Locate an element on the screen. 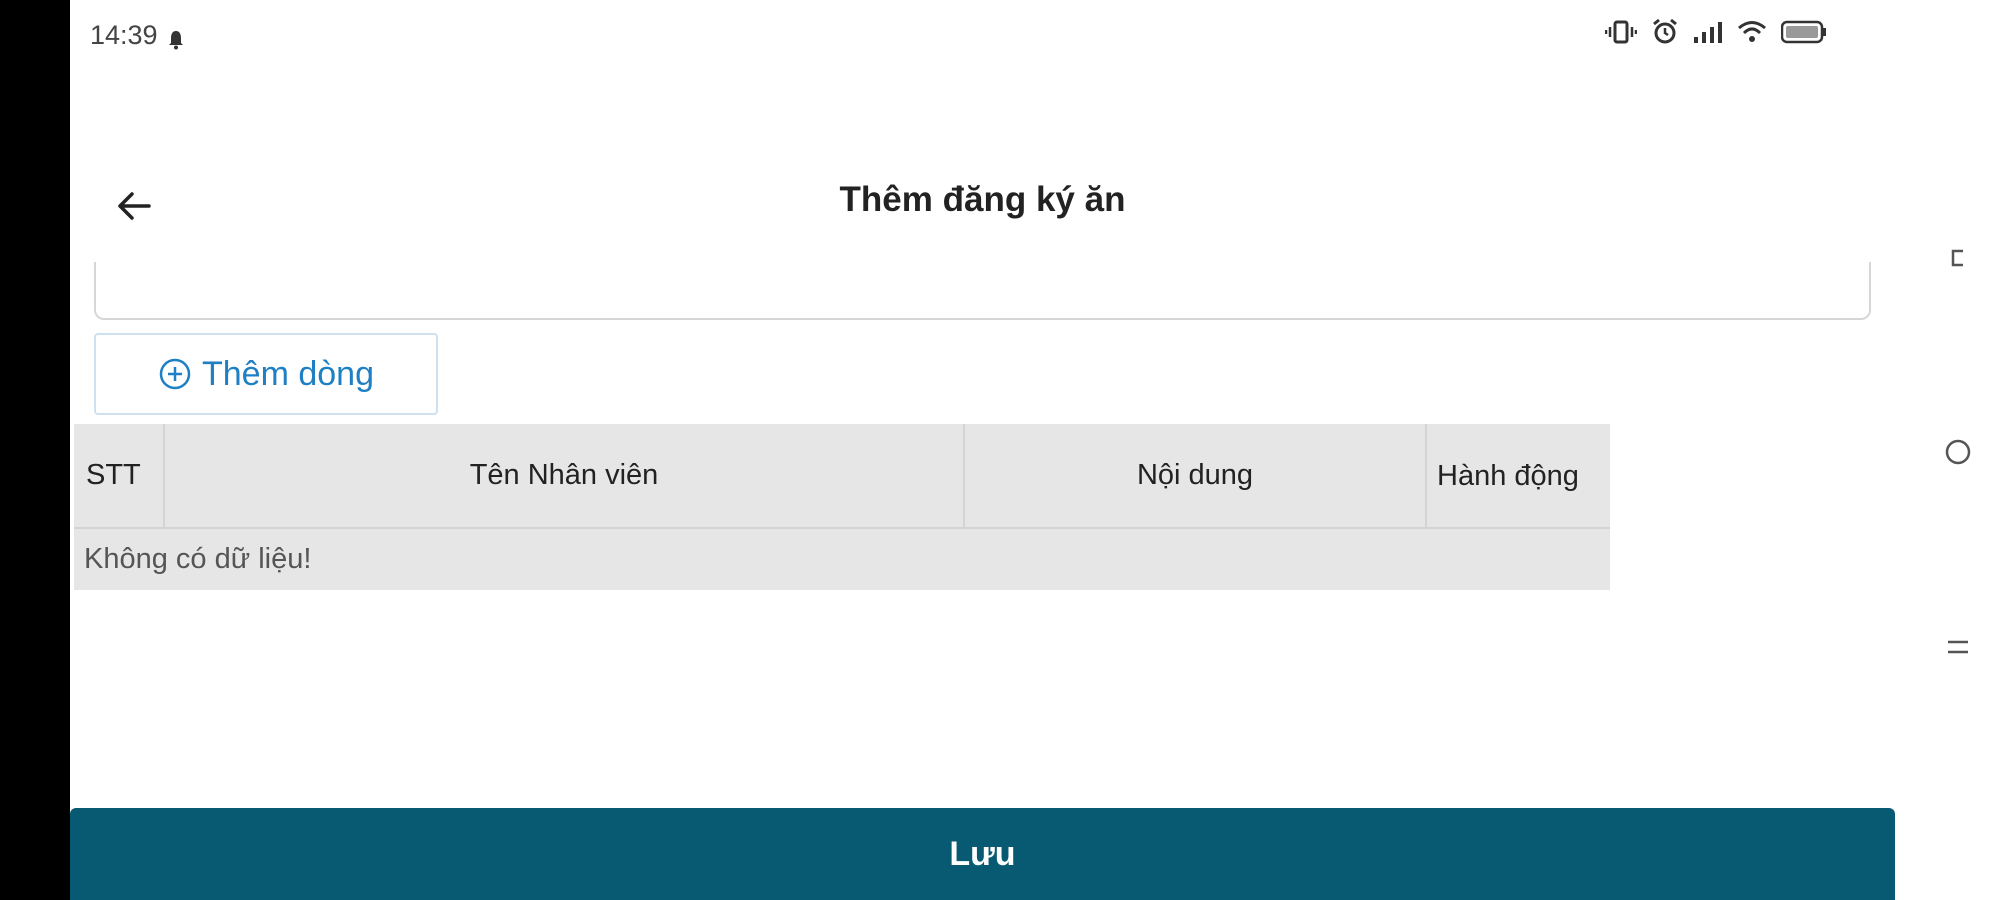 The height and width of the screenshot is (900, 2003). recents-button is located at coordinates (1958, 258).